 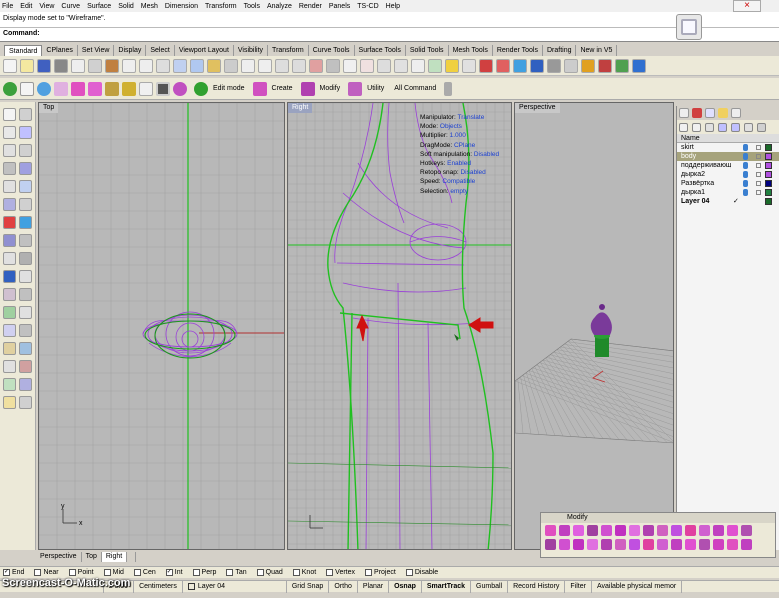 I want to click on osnap-end: ✓ End, so click(x=13, y=572).